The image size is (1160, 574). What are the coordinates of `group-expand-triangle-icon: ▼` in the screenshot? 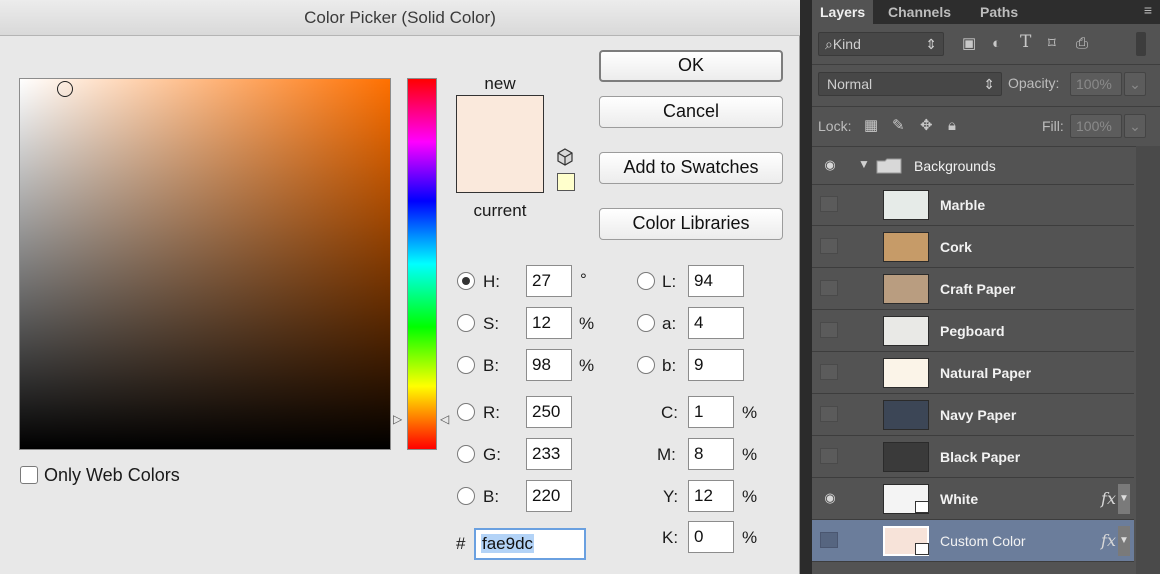 It's located at (864, 164).